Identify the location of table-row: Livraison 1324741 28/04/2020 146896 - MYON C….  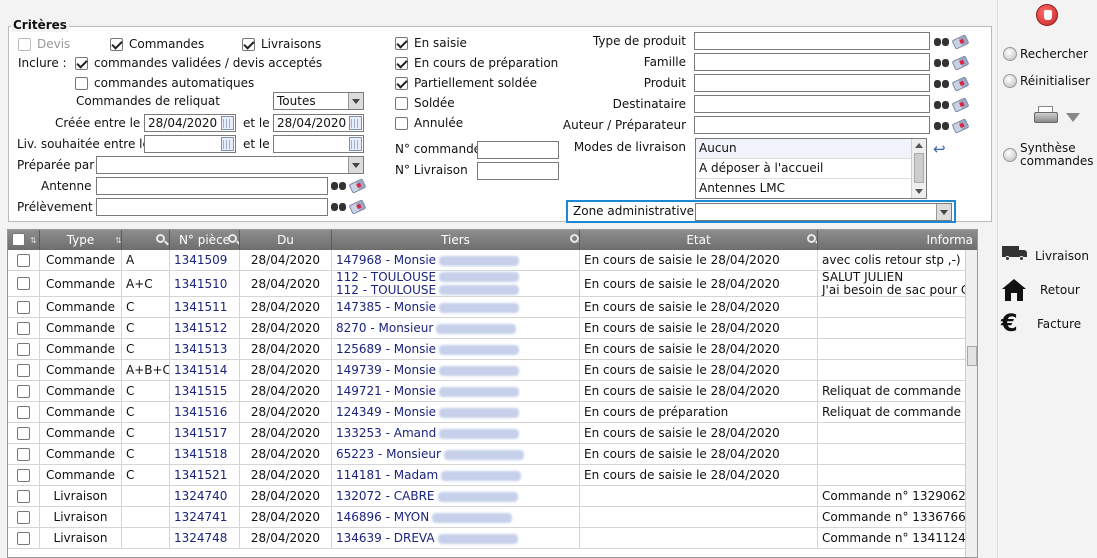
(487, 517).